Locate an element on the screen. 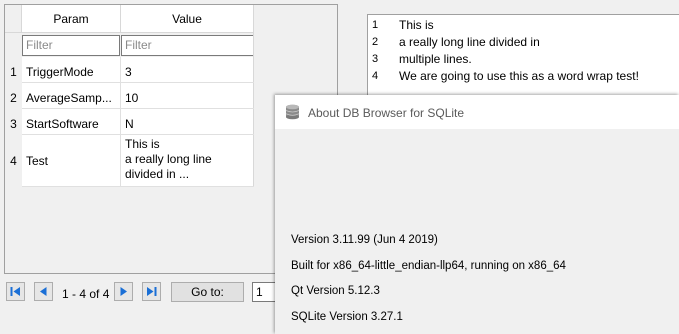 Image resolution: width=679 pixels, height=334 pixels. filter-input-value: Filter is located at coordinates (187, 45).